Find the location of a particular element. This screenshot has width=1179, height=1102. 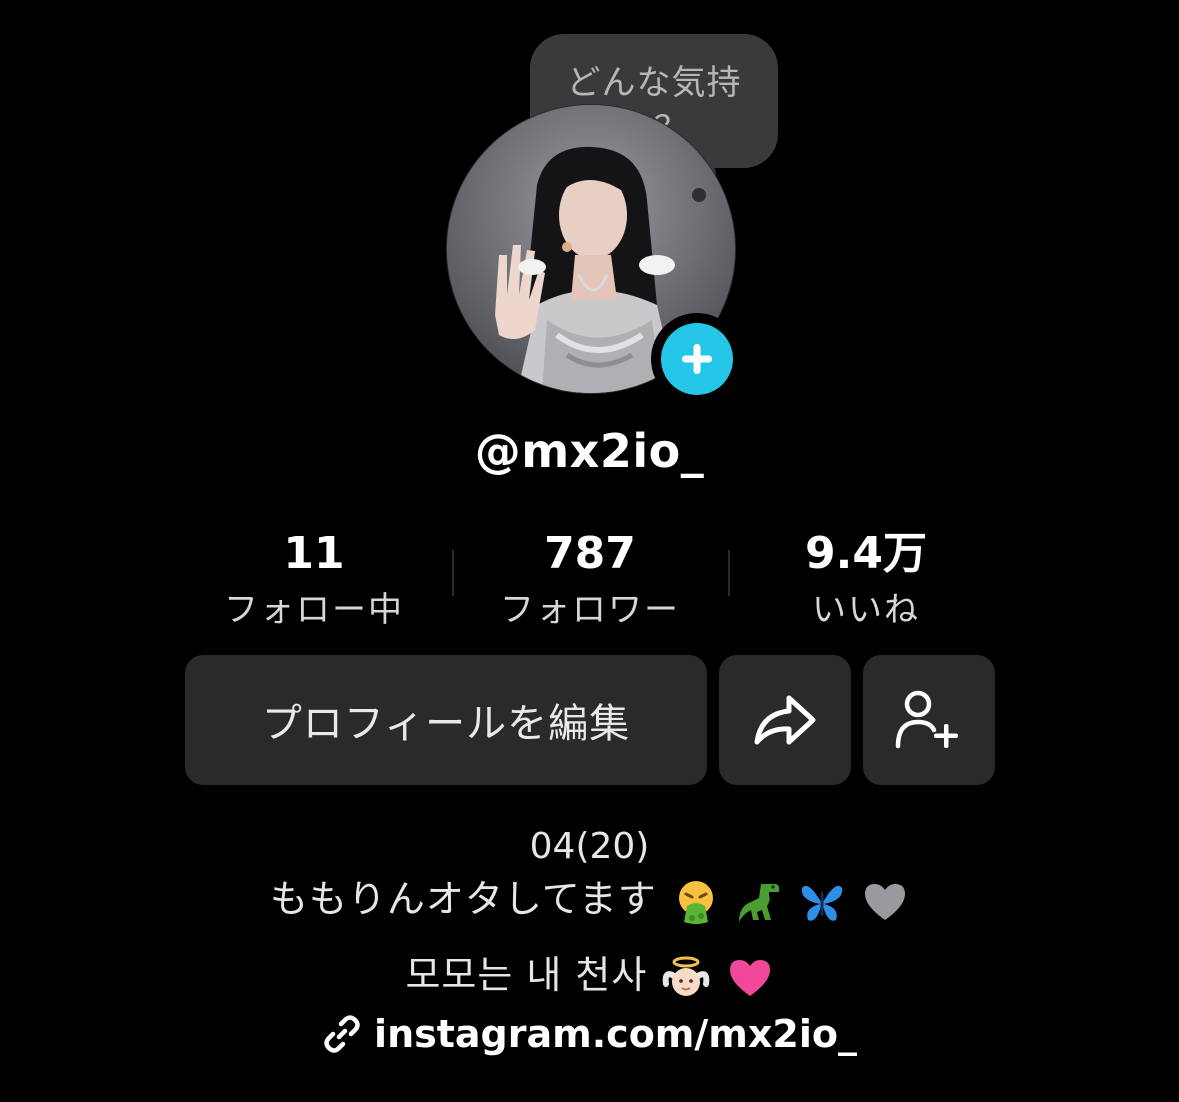

bio-line-2: ももりんオタしてます is located at coordinates (589, 897).